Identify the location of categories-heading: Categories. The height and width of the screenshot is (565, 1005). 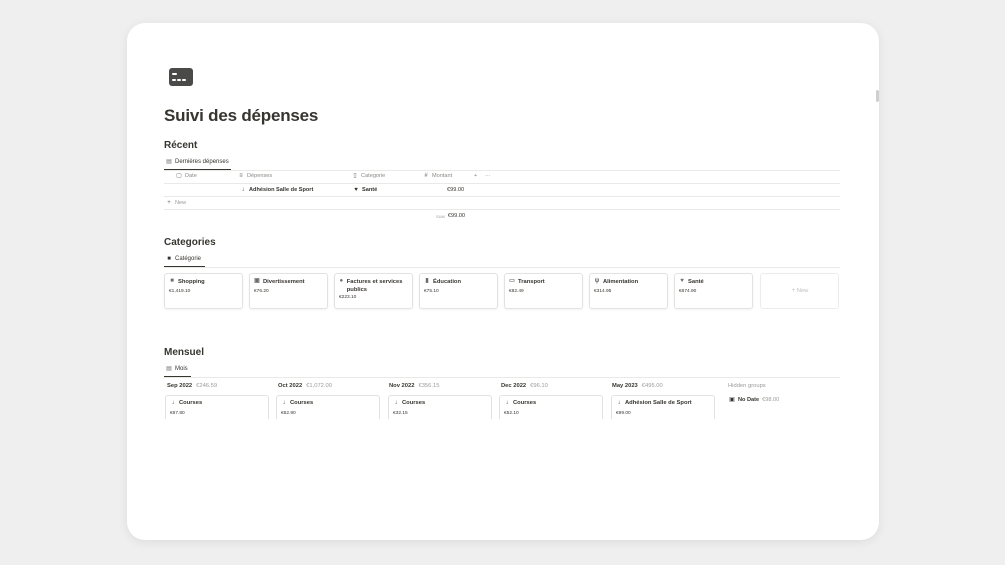
(190, 242).